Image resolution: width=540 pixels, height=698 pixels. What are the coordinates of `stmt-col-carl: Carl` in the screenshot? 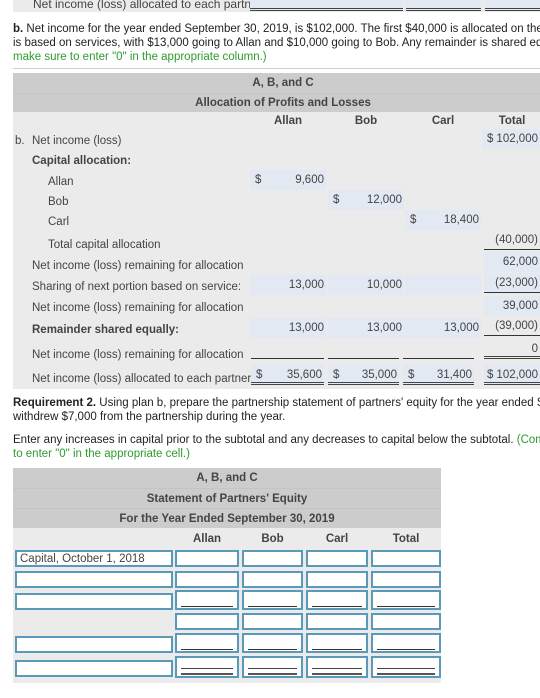 It's located at (337, 539).